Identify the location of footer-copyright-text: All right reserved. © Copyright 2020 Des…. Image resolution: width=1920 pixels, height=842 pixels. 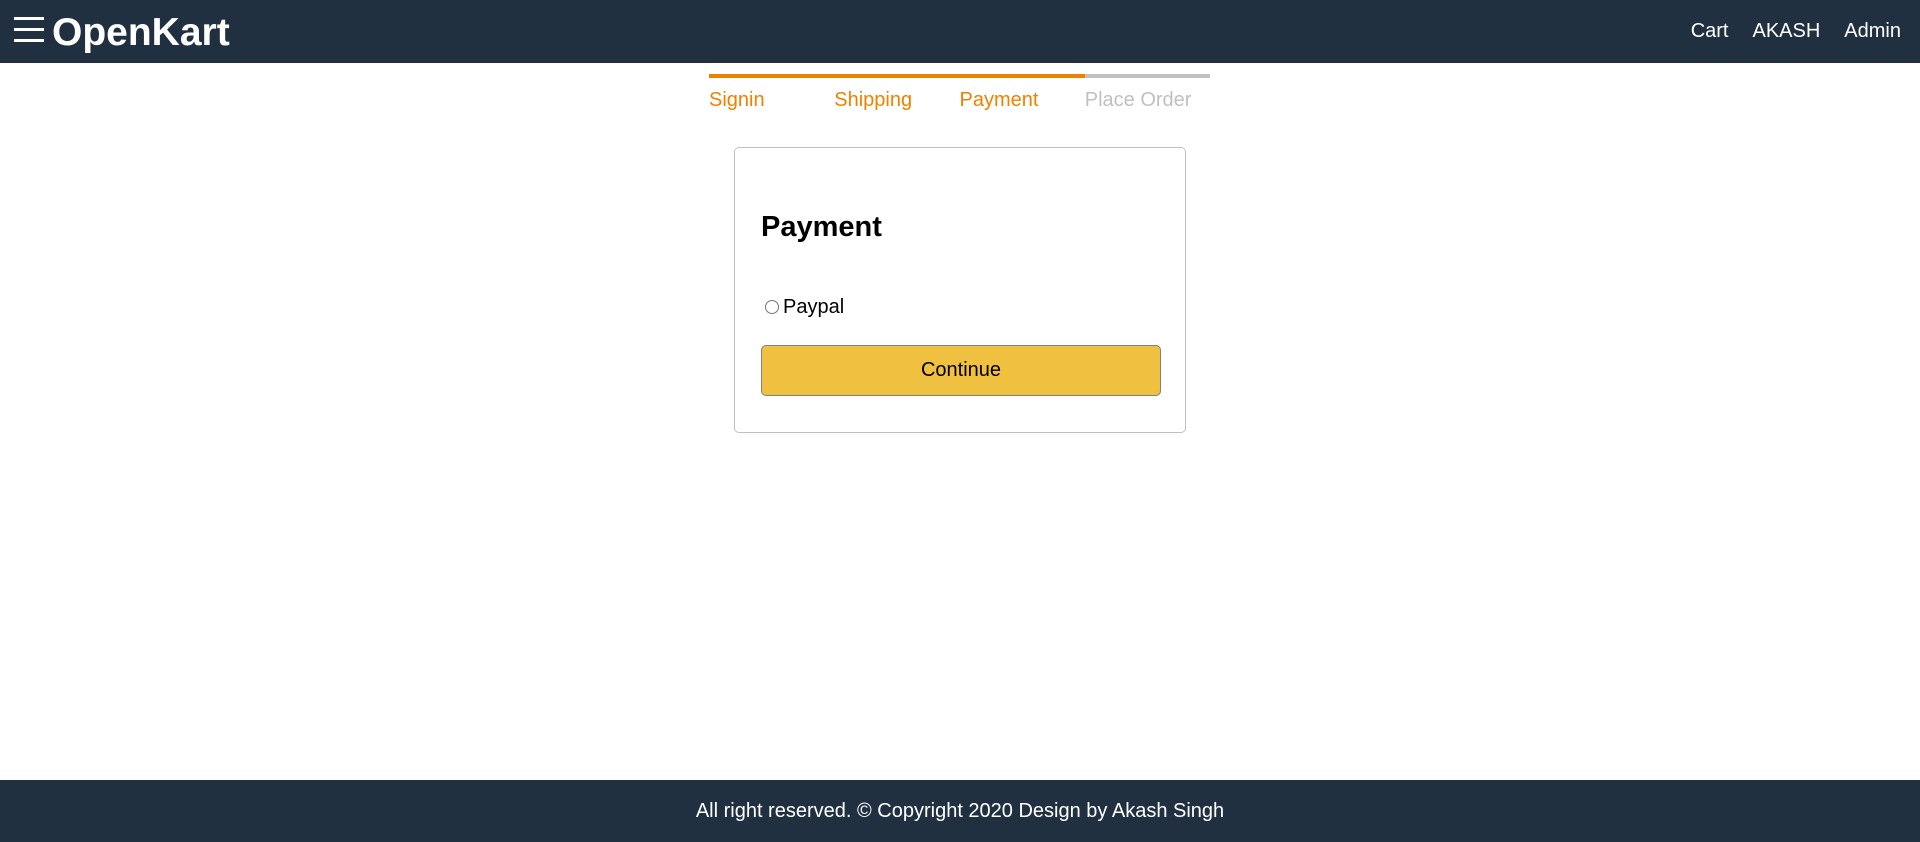
(960, 811).